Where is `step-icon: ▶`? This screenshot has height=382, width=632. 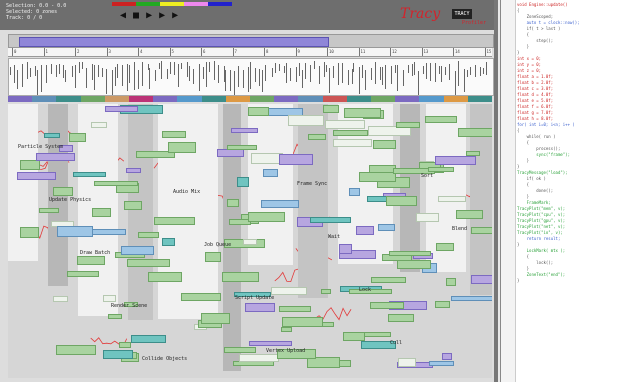 step-icon: ▶ is located at coordinates (162, 16).